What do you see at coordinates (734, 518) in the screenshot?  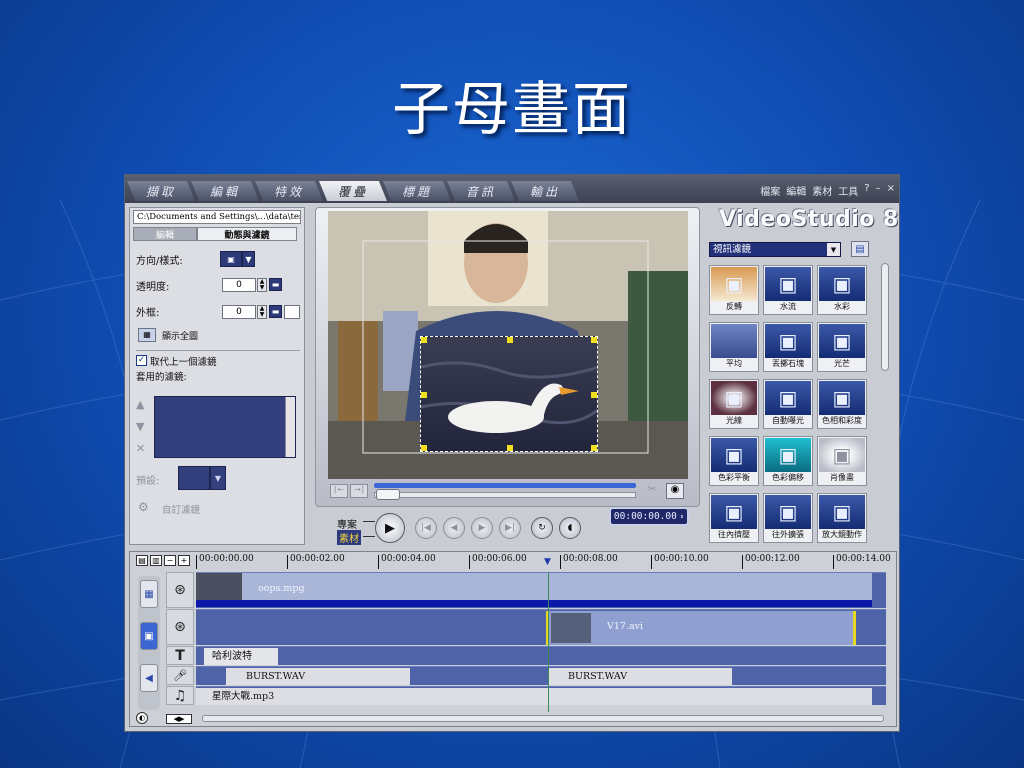 I see `filter-pinch: ▣ 往內擠壓` at bounding box center [734, 518].